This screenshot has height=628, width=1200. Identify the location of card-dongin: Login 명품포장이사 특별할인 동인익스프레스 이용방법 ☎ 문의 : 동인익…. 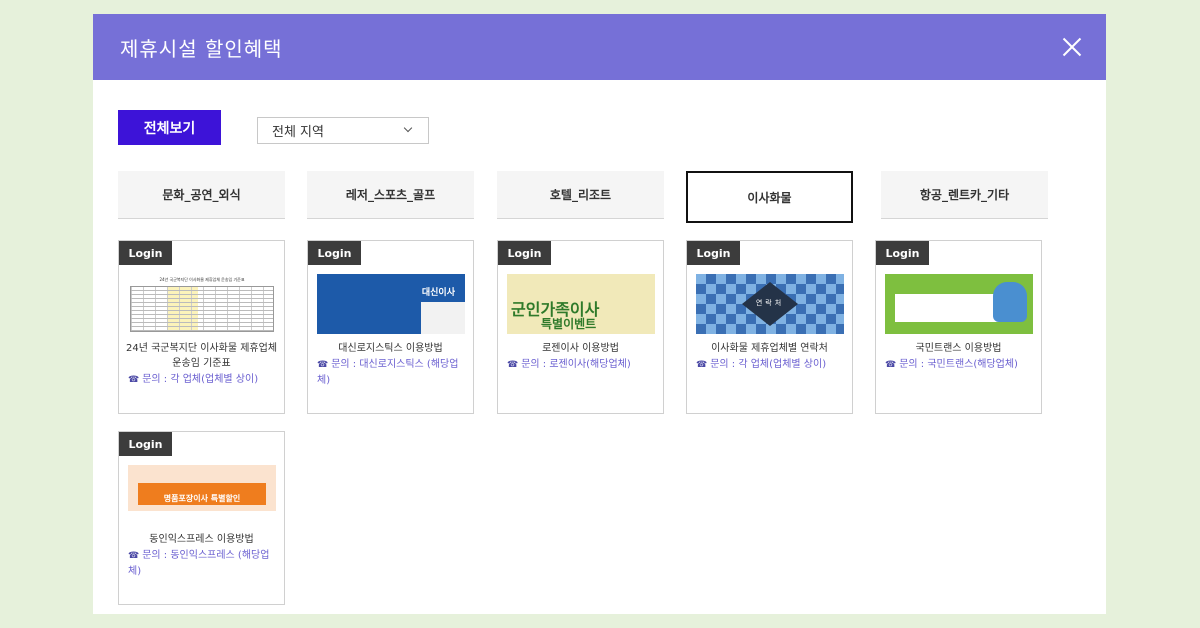
(201, 518).